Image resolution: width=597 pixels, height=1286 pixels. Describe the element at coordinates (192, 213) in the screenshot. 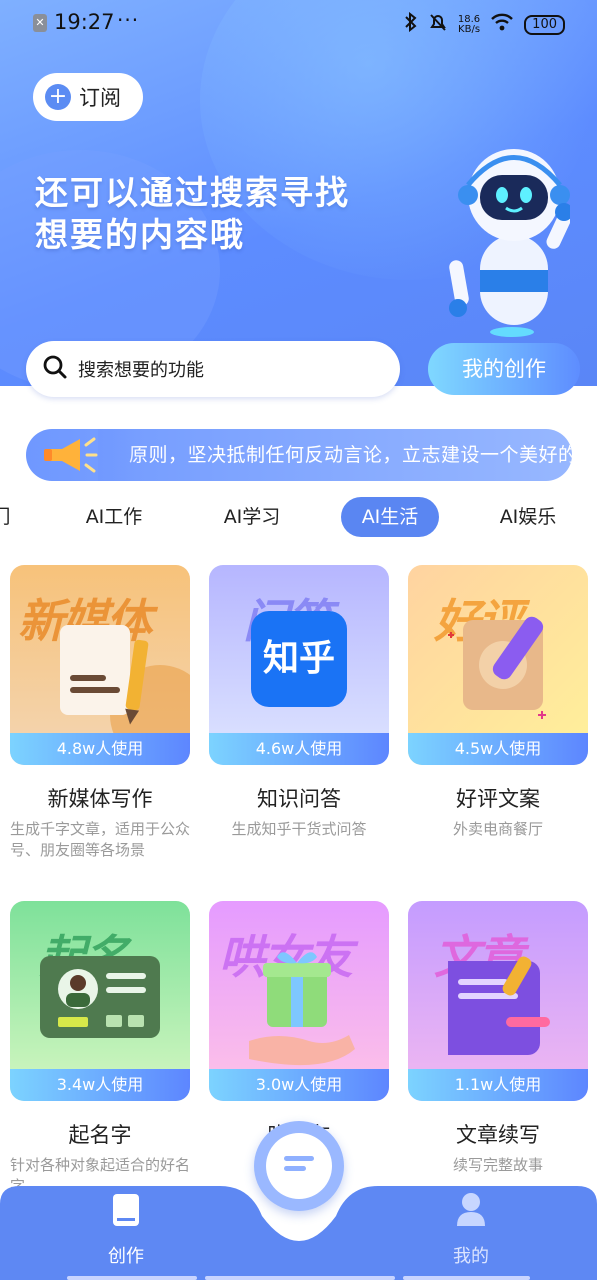

I see `hero-title: 还可以通过搜索寻找 想要的内容哦` at that location.